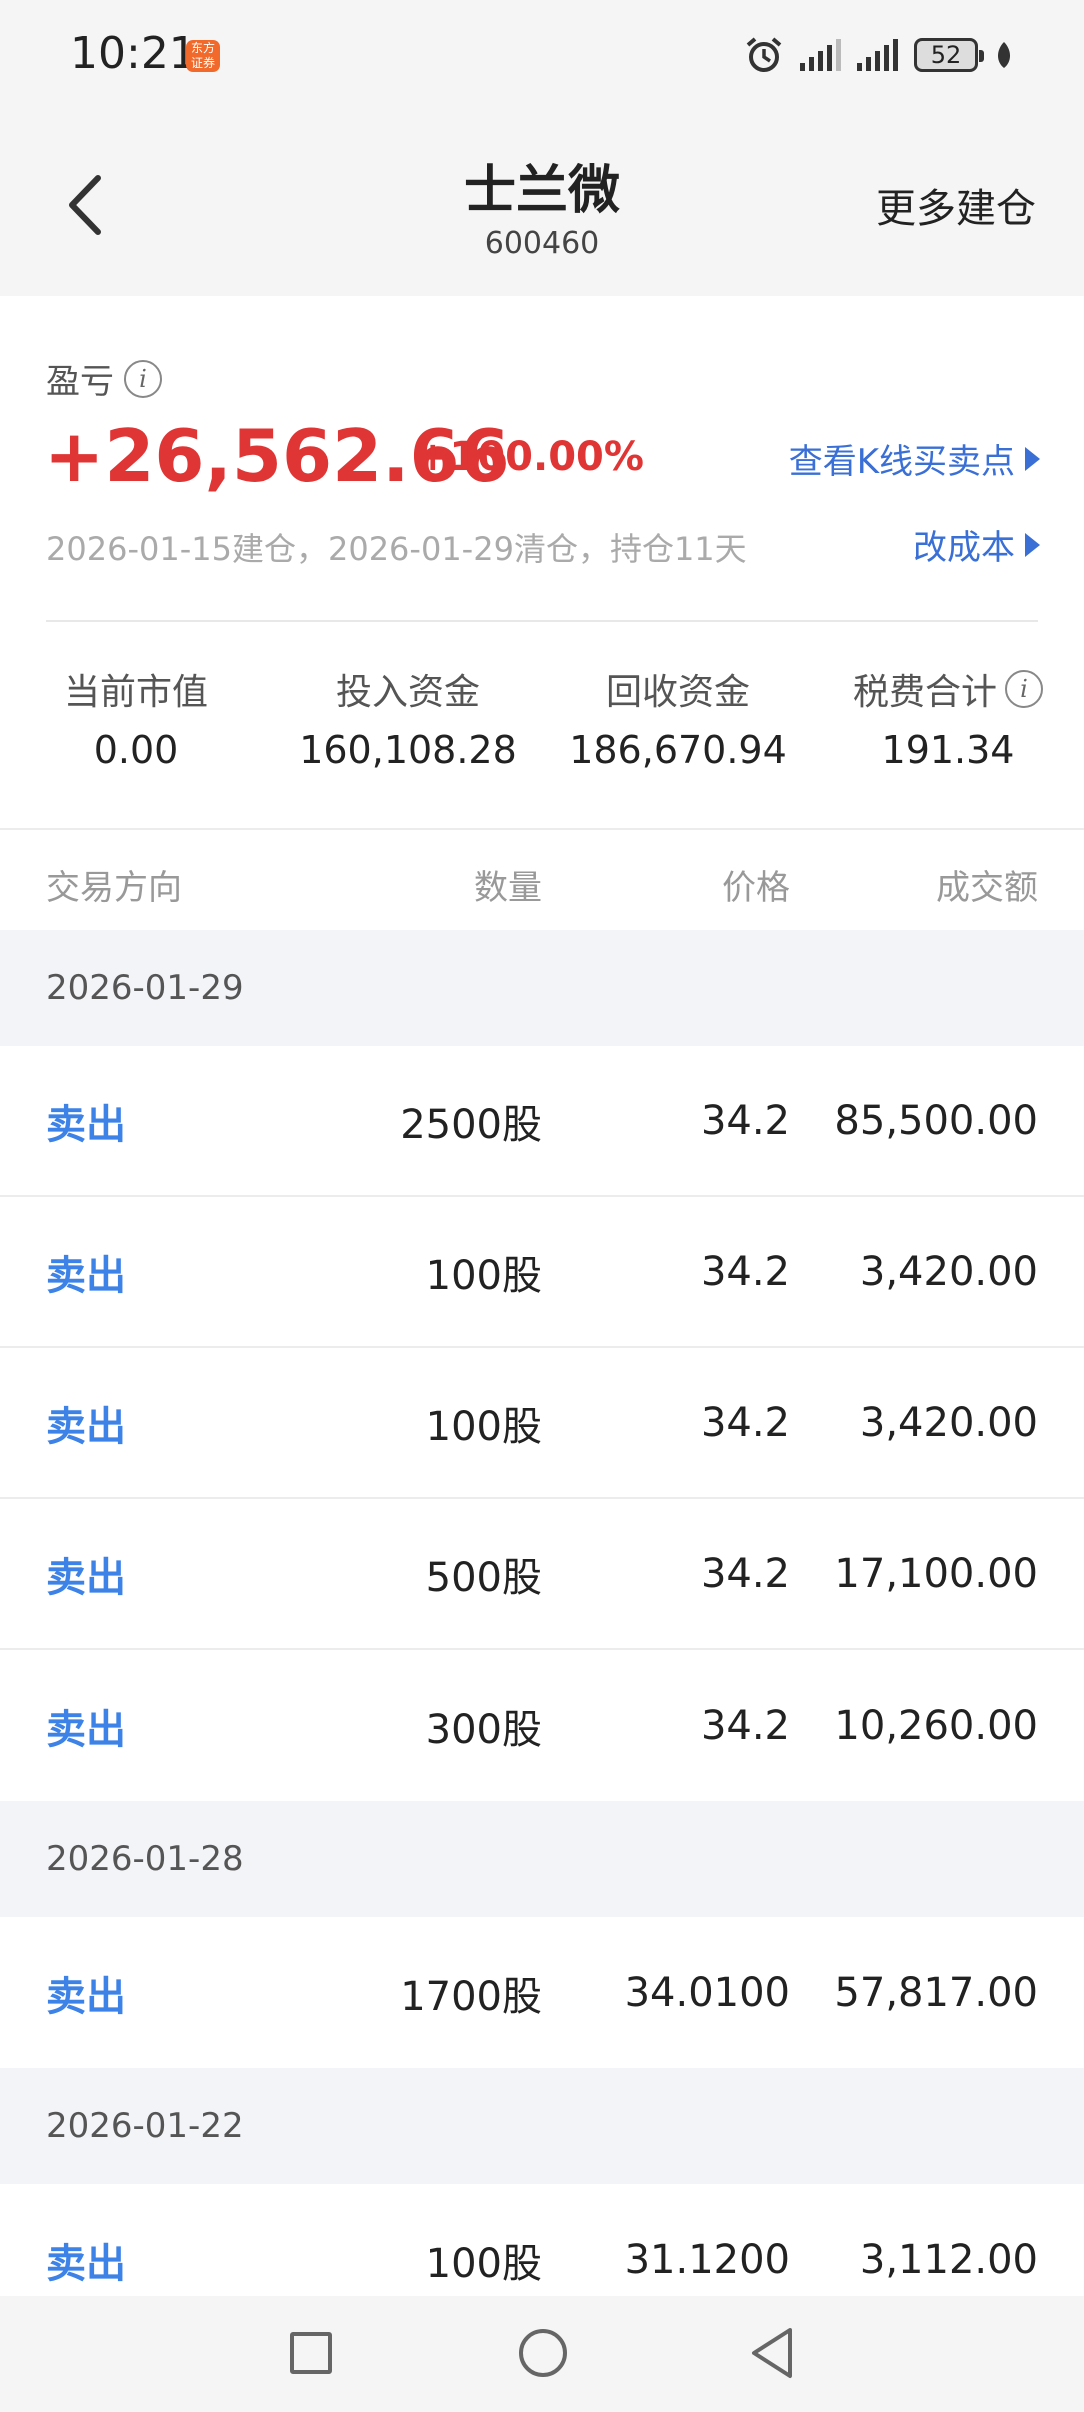 The height and width of the screenshot is (2412, 1084). I want to click on stat-label-group: 税费合计 i, so click(948, 689).